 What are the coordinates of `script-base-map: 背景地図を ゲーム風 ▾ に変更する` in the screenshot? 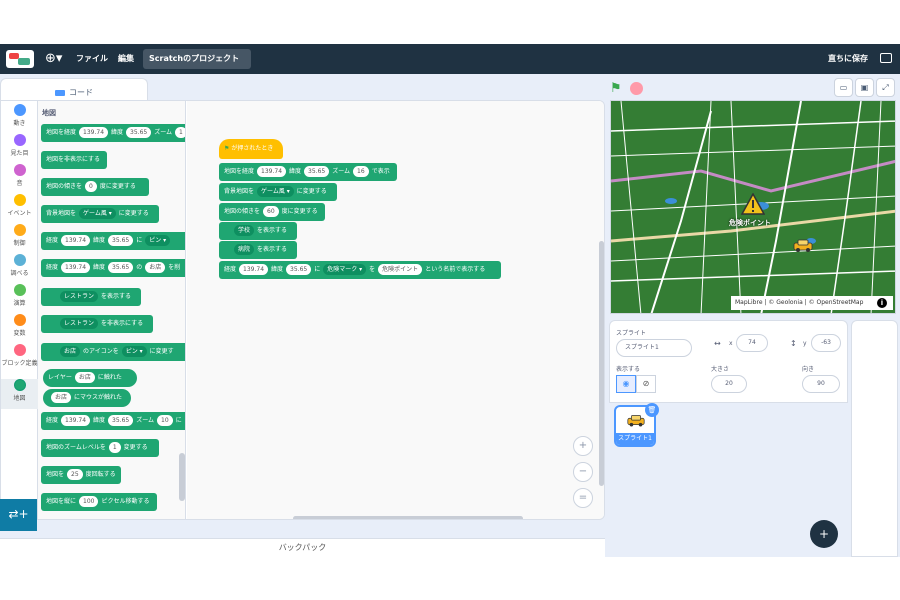 It's located at (278, 192).